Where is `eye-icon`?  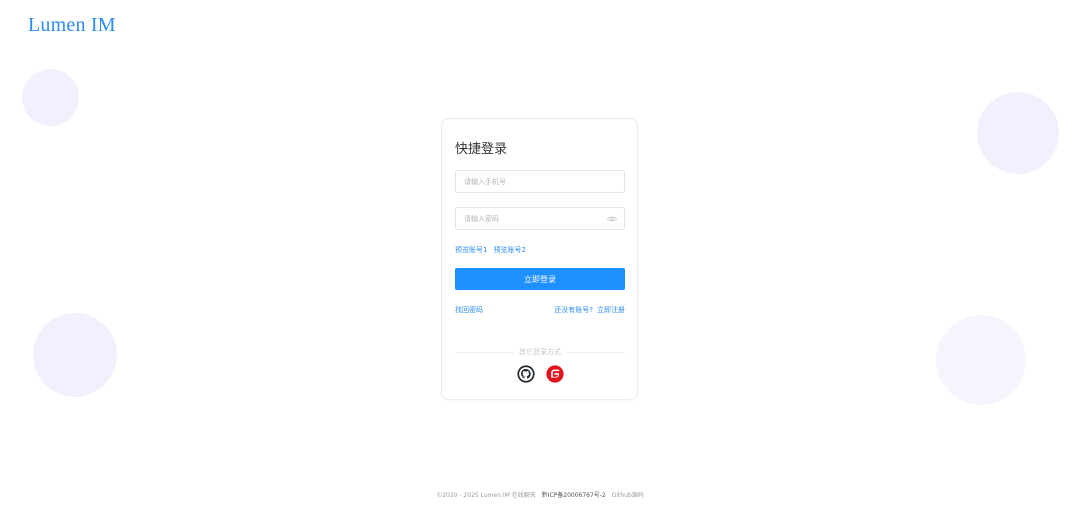 eye-icon is located at coordinates (612, 219).